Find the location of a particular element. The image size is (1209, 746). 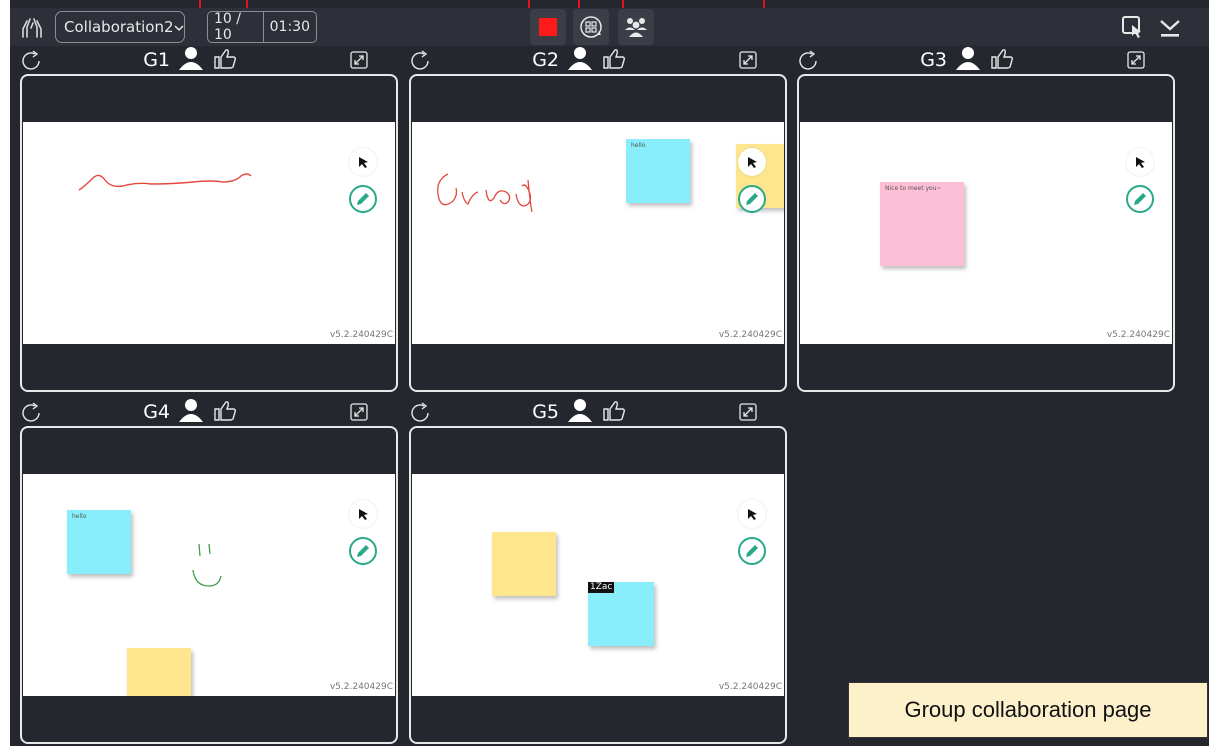

group-header: G4 is located at coordinates (199, 412).